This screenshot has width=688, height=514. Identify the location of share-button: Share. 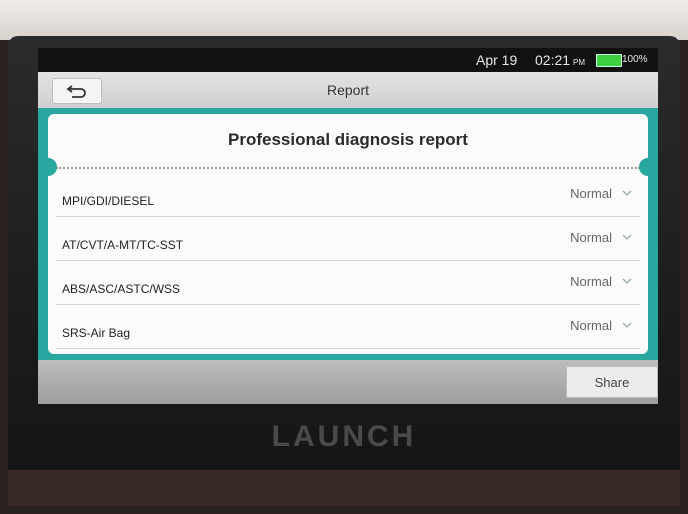
(612, 382).